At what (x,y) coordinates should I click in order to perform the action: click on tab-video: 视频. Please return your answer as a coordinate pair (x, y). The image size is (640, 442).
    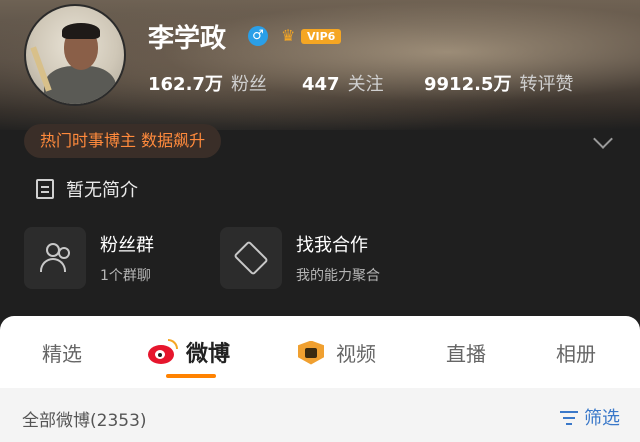
    Looking at the image, I should click on (336, 352).